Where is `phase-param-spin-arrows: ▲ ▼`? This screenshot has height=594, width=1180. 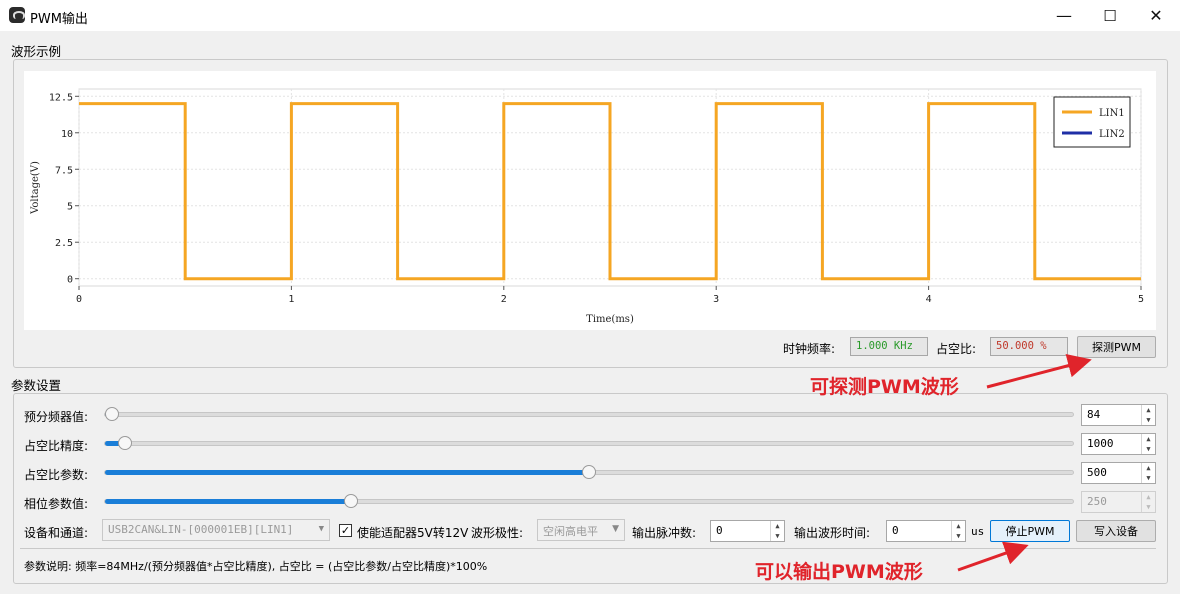
phase-param-spin-arrows: ▲ ▼ is located at coordinates (1148, 502).